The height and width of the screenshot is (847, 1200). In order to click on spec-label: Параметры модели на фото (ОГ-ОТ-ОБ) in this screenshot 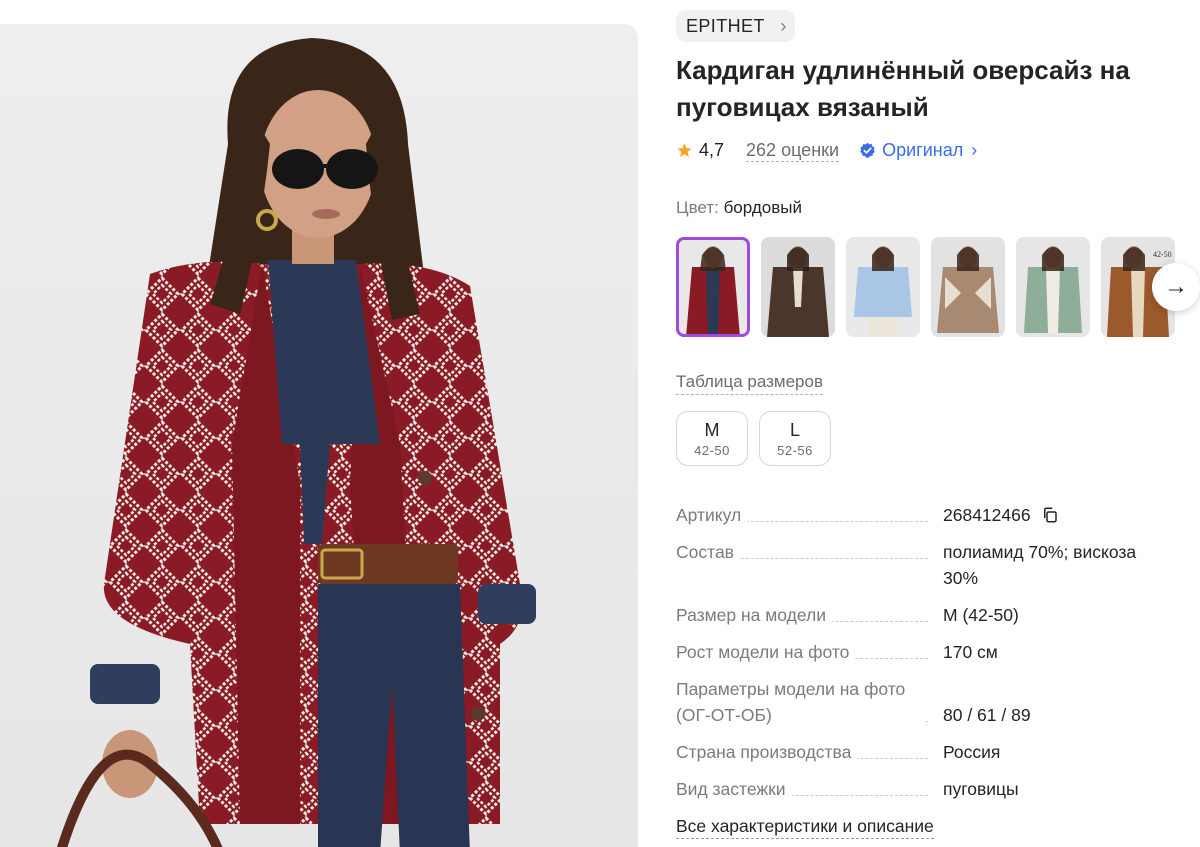, I will do `click(801, 702)`.